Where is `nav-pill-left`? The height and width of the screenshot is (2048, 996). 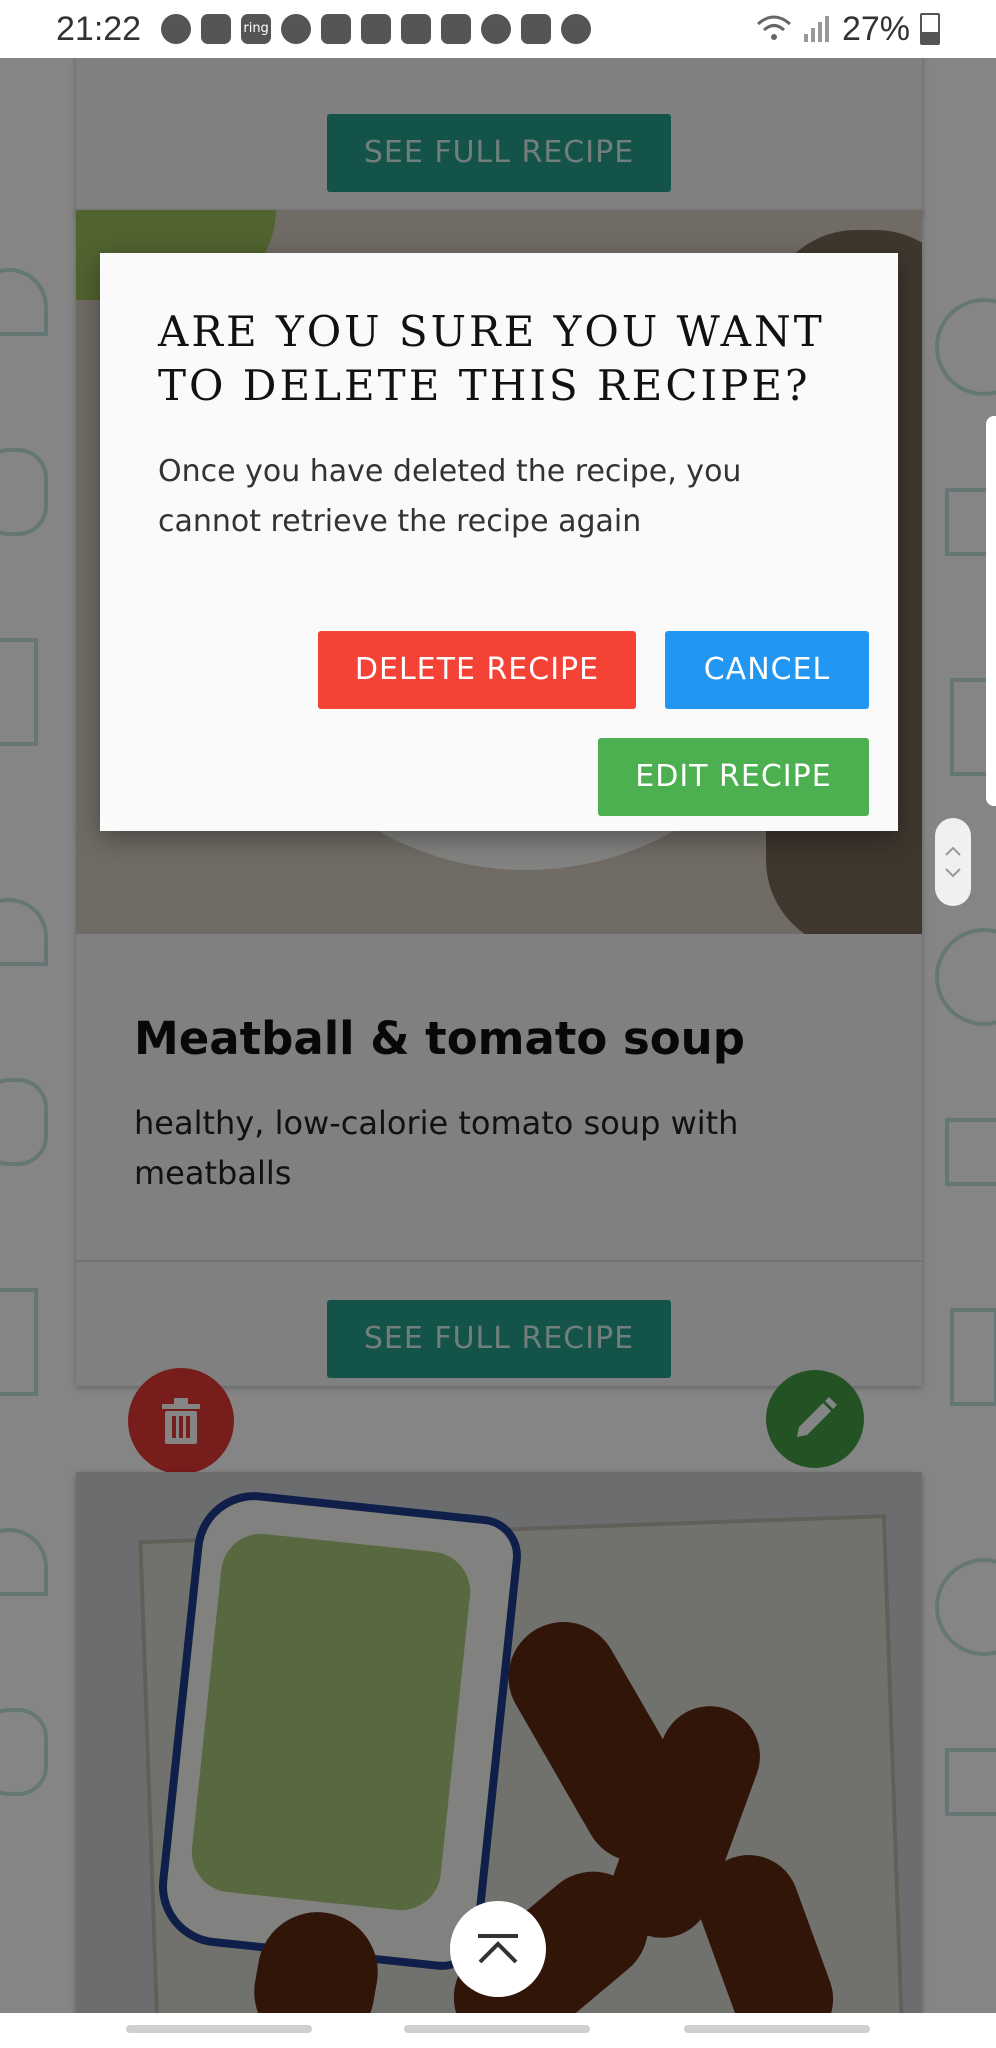
nav-pill-left is located at coordinates (219, 2029).